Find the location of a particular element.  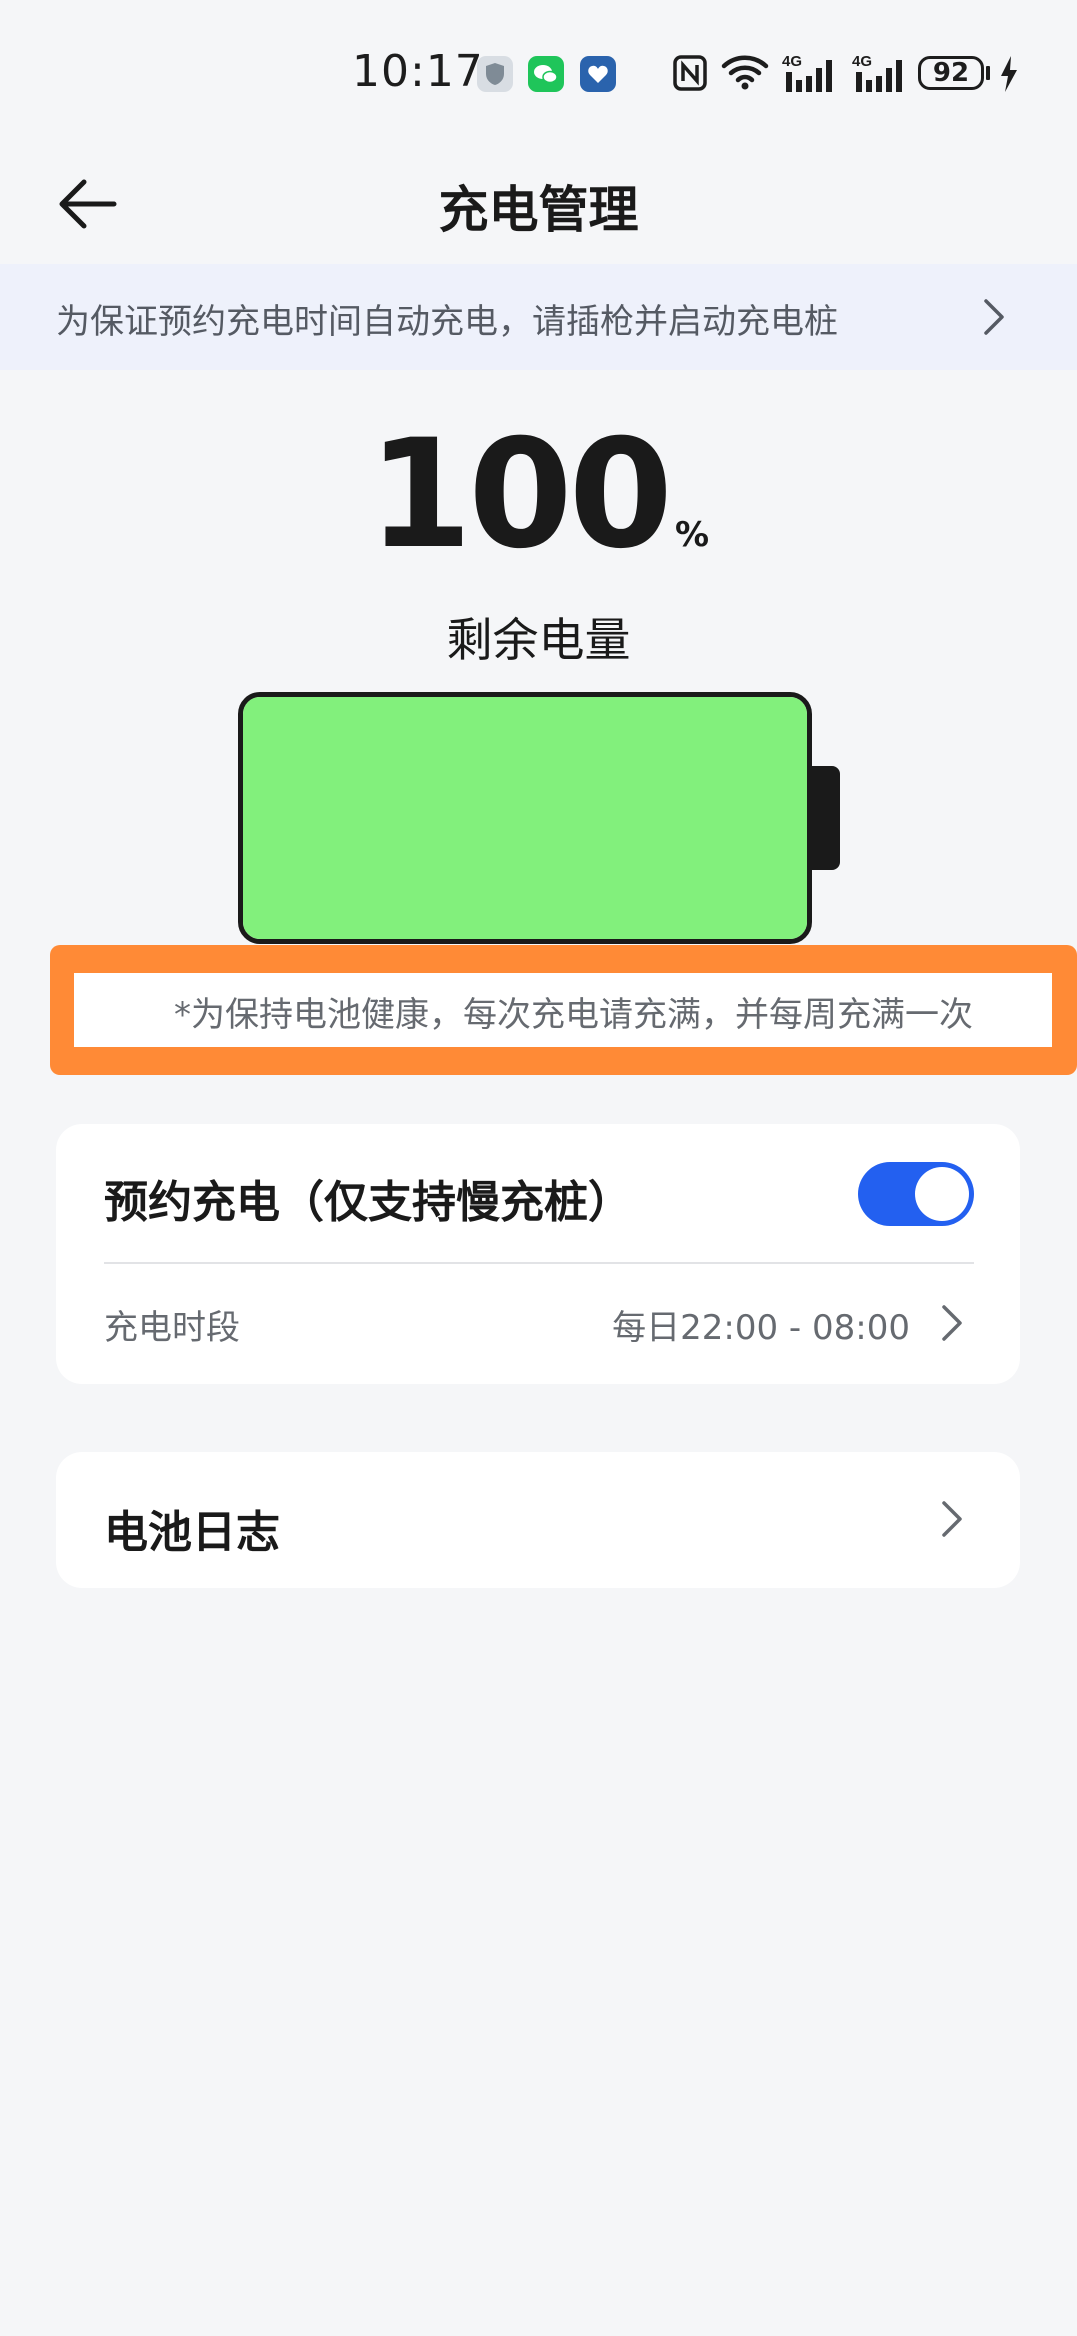

network-label-1: 4G is located at coordinates (792, 61).